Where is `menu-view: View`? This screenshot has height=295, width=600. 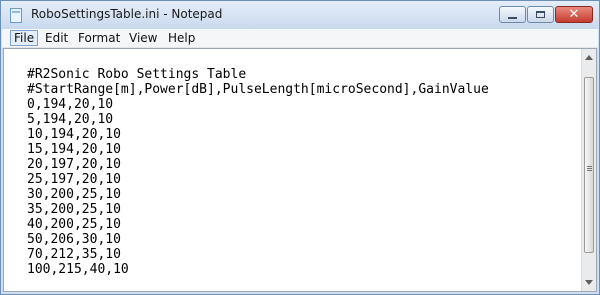 menu-view: View is located at coordinates (143, 38).